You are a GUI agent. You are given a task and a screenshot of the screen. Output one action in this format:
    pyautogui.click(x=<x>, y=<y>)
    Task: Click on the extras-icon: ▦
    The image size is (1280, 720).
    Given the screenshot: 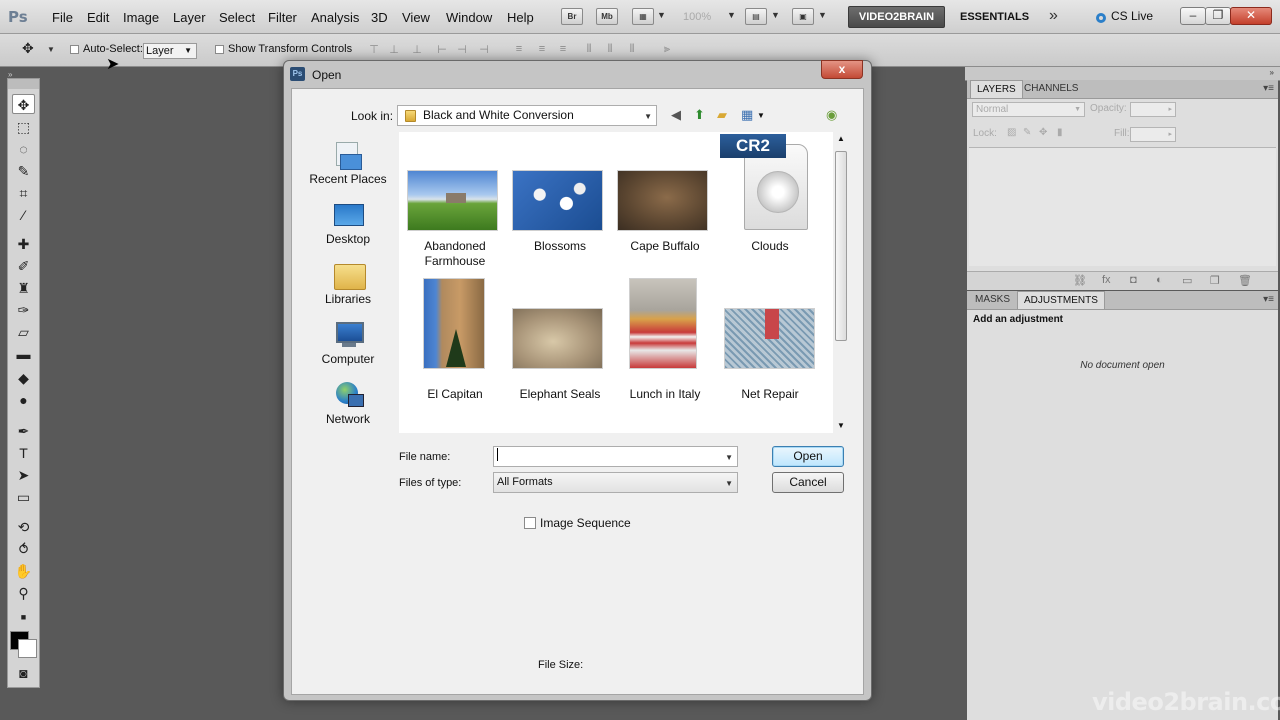 What is the action you would take?
    pyautogui.click(x=643, y=16)
    